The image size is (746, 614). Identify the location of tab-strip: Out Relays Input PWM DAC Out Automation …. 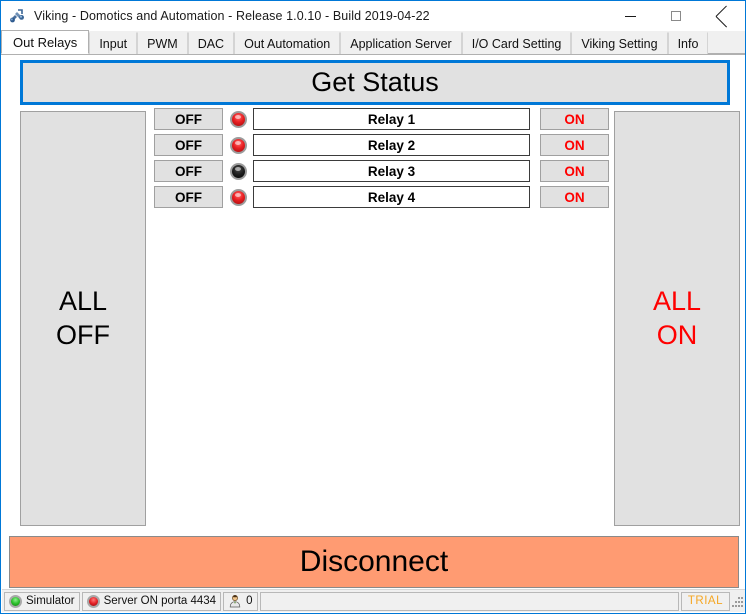
(373, 42).